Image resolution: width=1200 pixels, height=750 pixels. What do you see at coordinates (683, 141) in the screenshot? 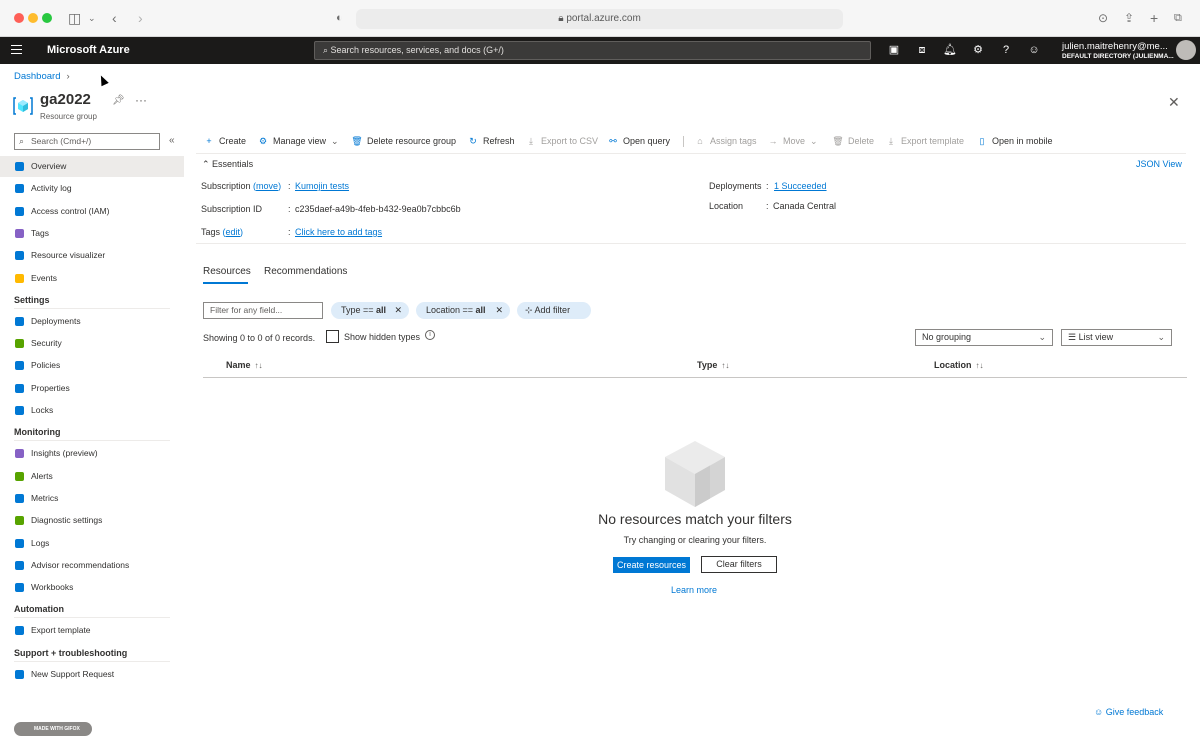
I see `command-divider` at bounding box center [683, 141].